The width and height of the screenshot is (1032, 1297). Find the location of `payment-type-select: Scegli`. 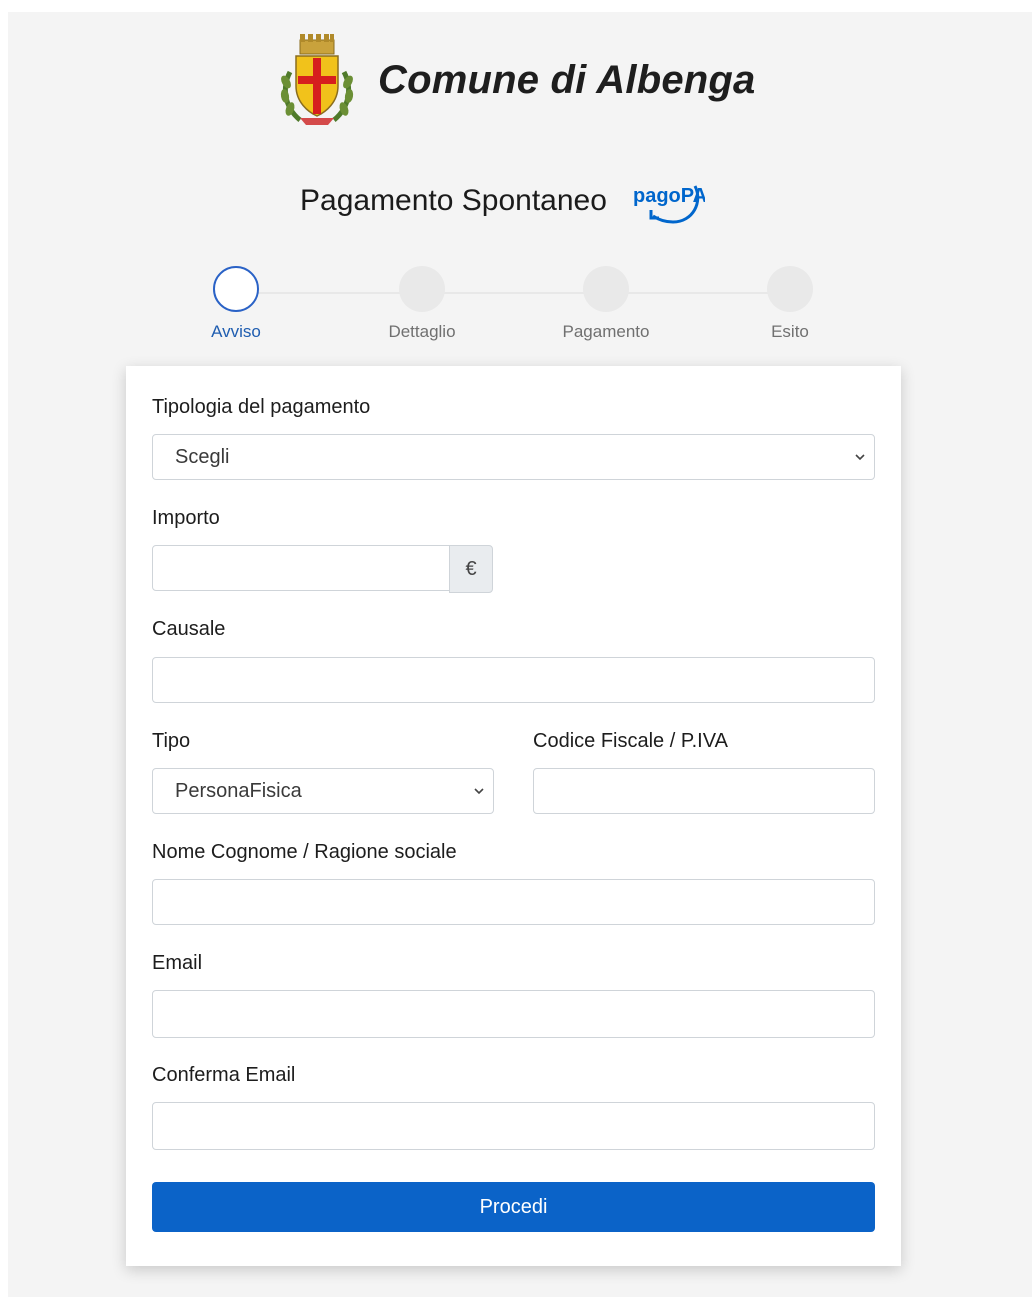

payment-type-select: Scegli is located at coordinates (513, 457).